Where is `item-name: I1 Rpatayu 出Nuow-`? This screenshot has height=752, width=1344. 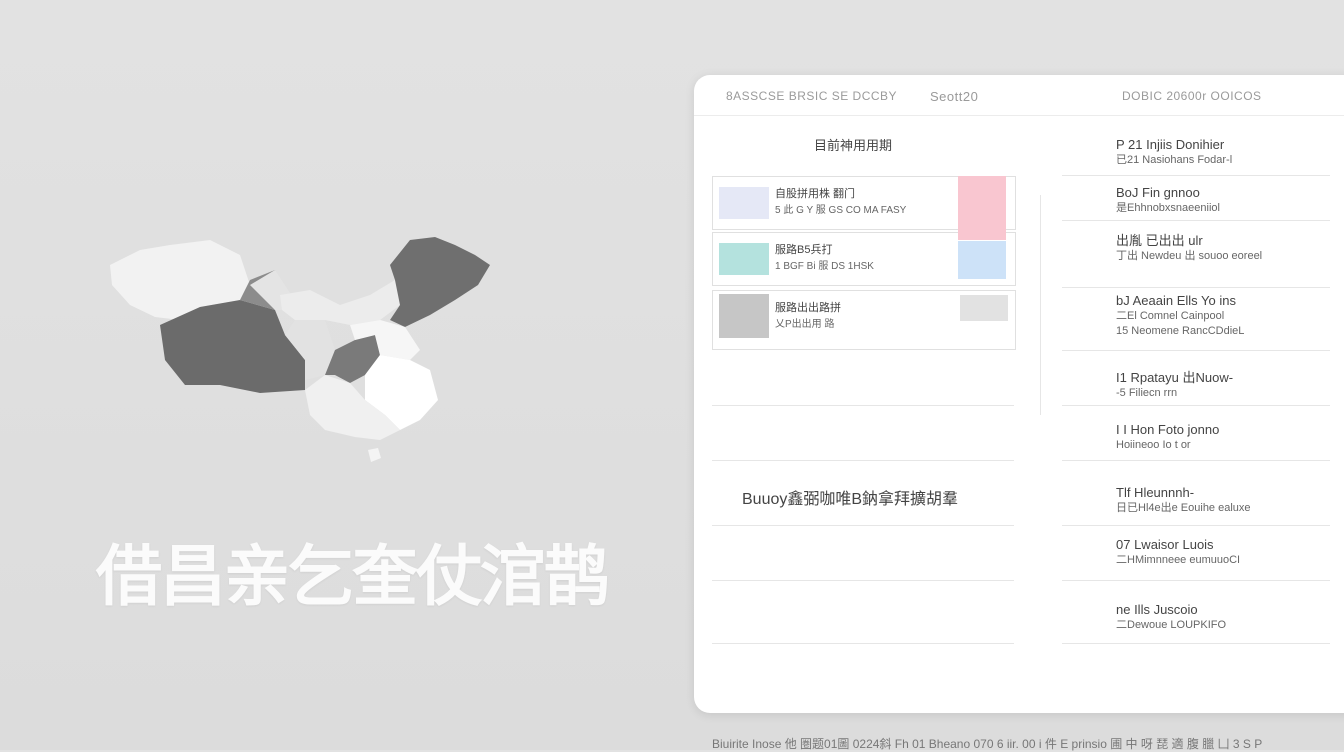
item-name: I1 Rpatayu 出Nuow- is located at coordinates (1175, 377).